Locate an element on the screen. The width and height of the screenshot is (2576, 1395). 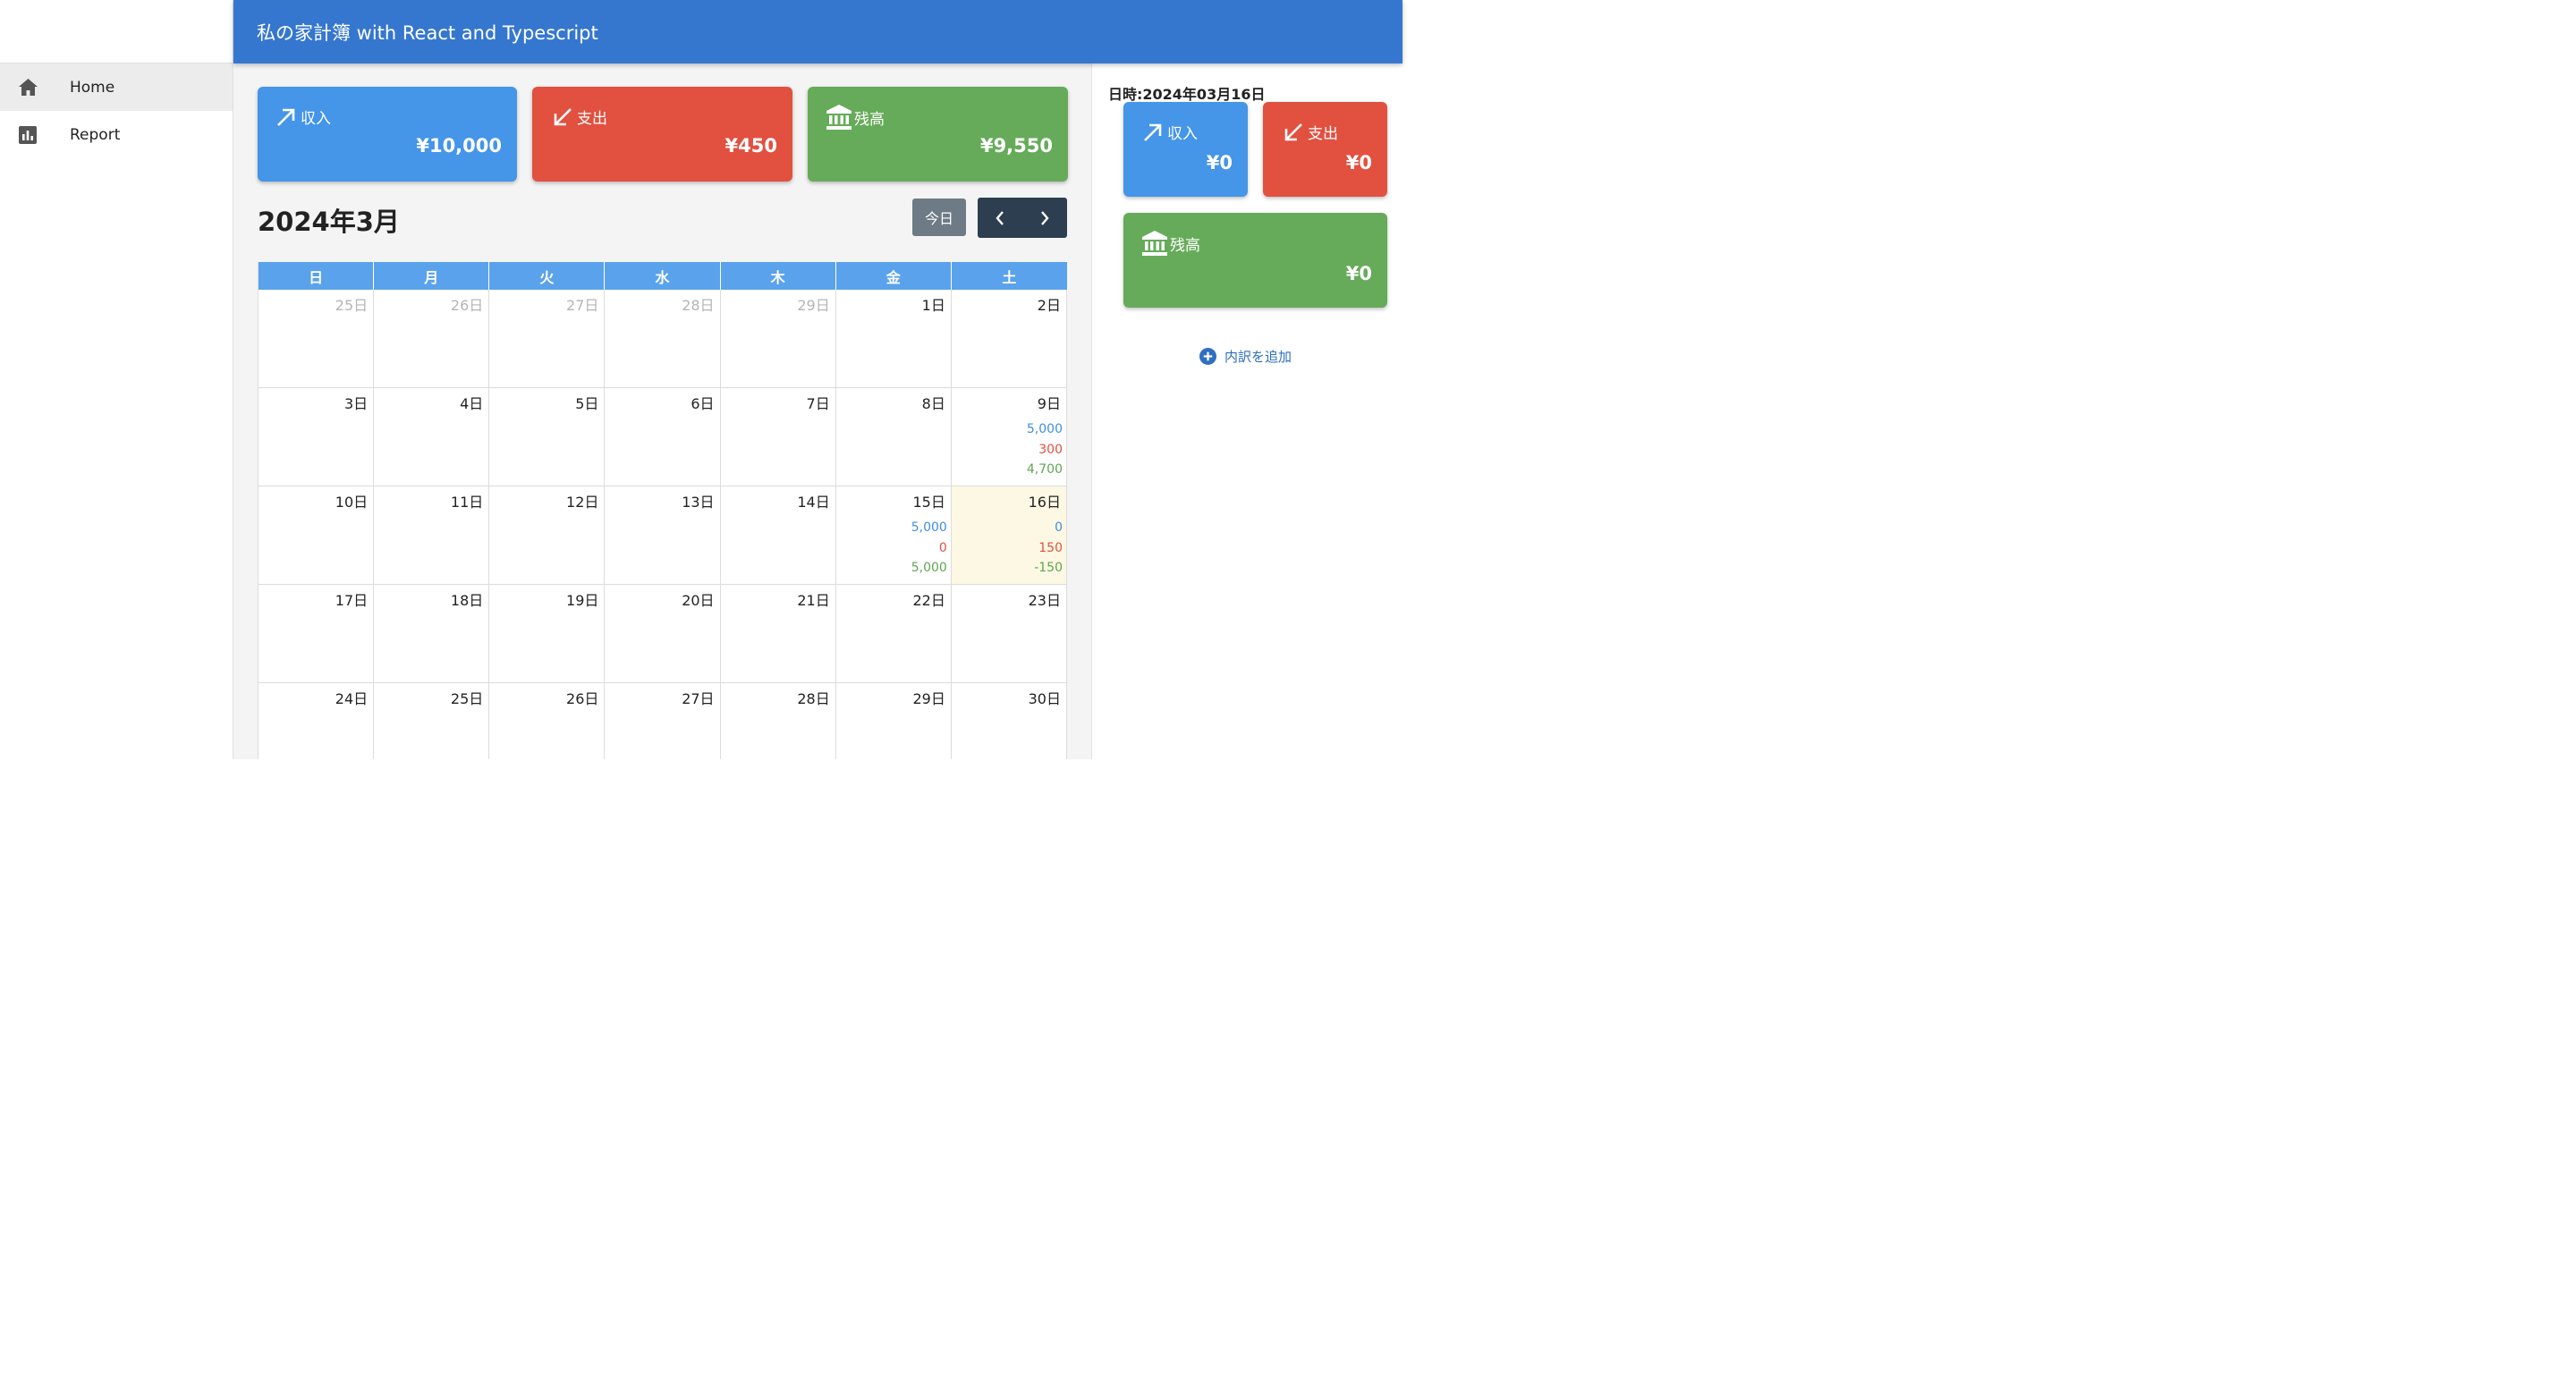
income-label: 収入 is located at coordinates (316, 119).